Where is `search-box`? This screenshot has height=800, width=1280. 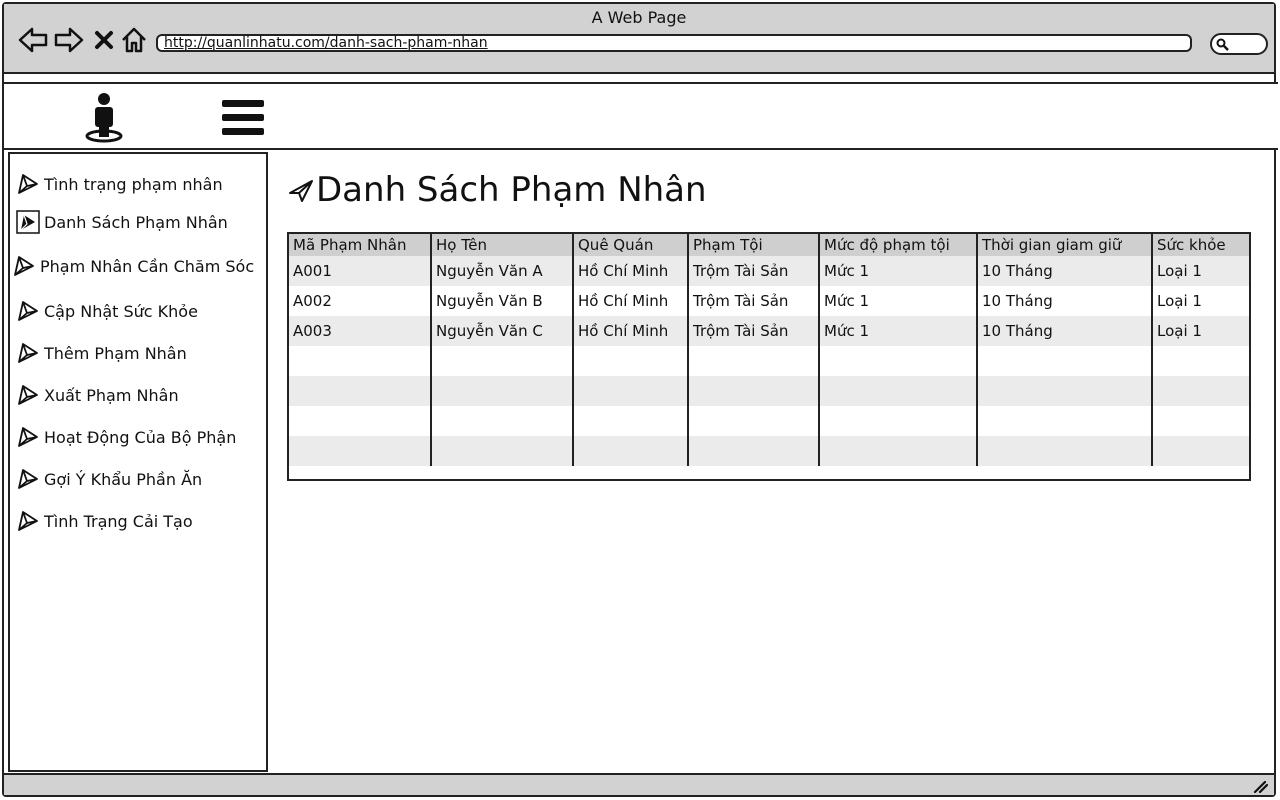 search-box is located at coordinates (1239, 44).